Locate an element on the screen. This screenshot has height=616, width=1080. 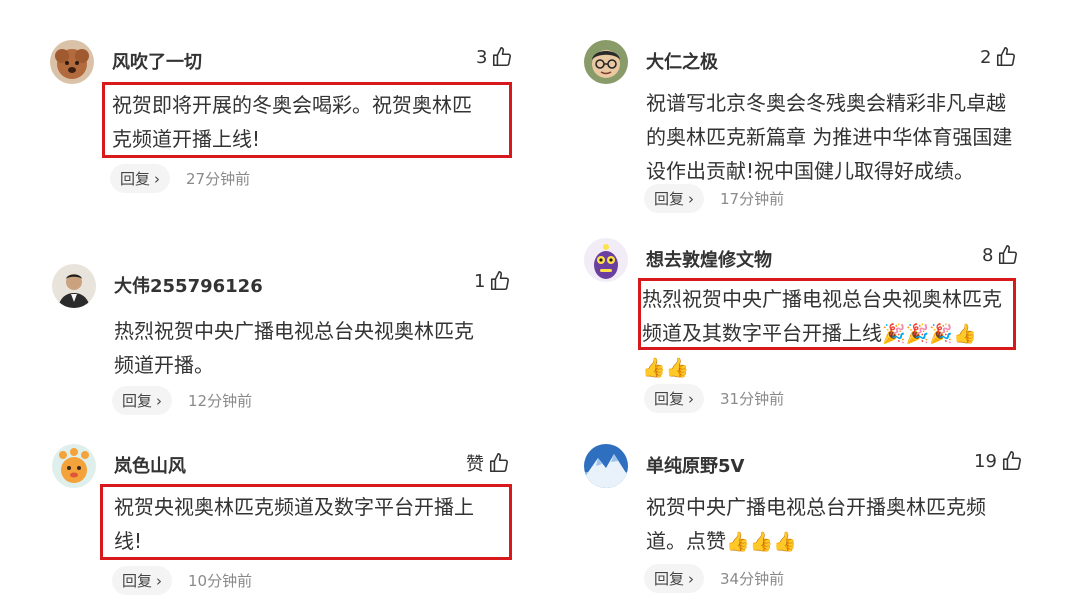
comment-text: 祝贺中央广播电视总台开播奥林匹克频 道。点赞👍👍👍 is located at coordinates (816, 524).